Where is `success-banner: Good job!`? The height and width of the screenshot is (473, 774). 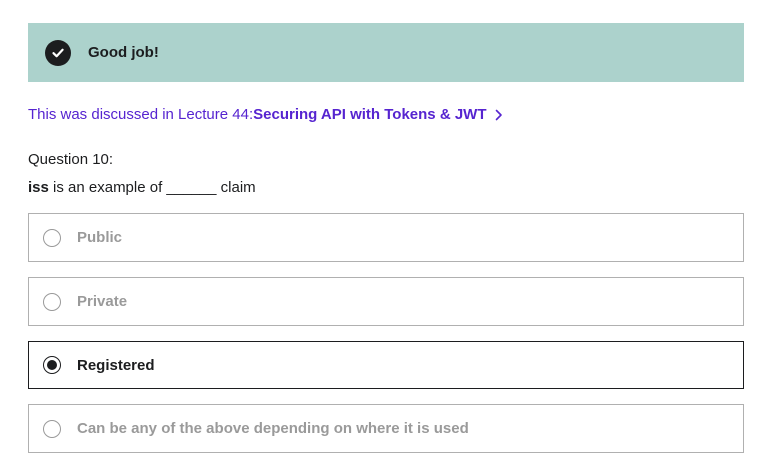 success-banner: Good job! is located at coordinates (386, 52).